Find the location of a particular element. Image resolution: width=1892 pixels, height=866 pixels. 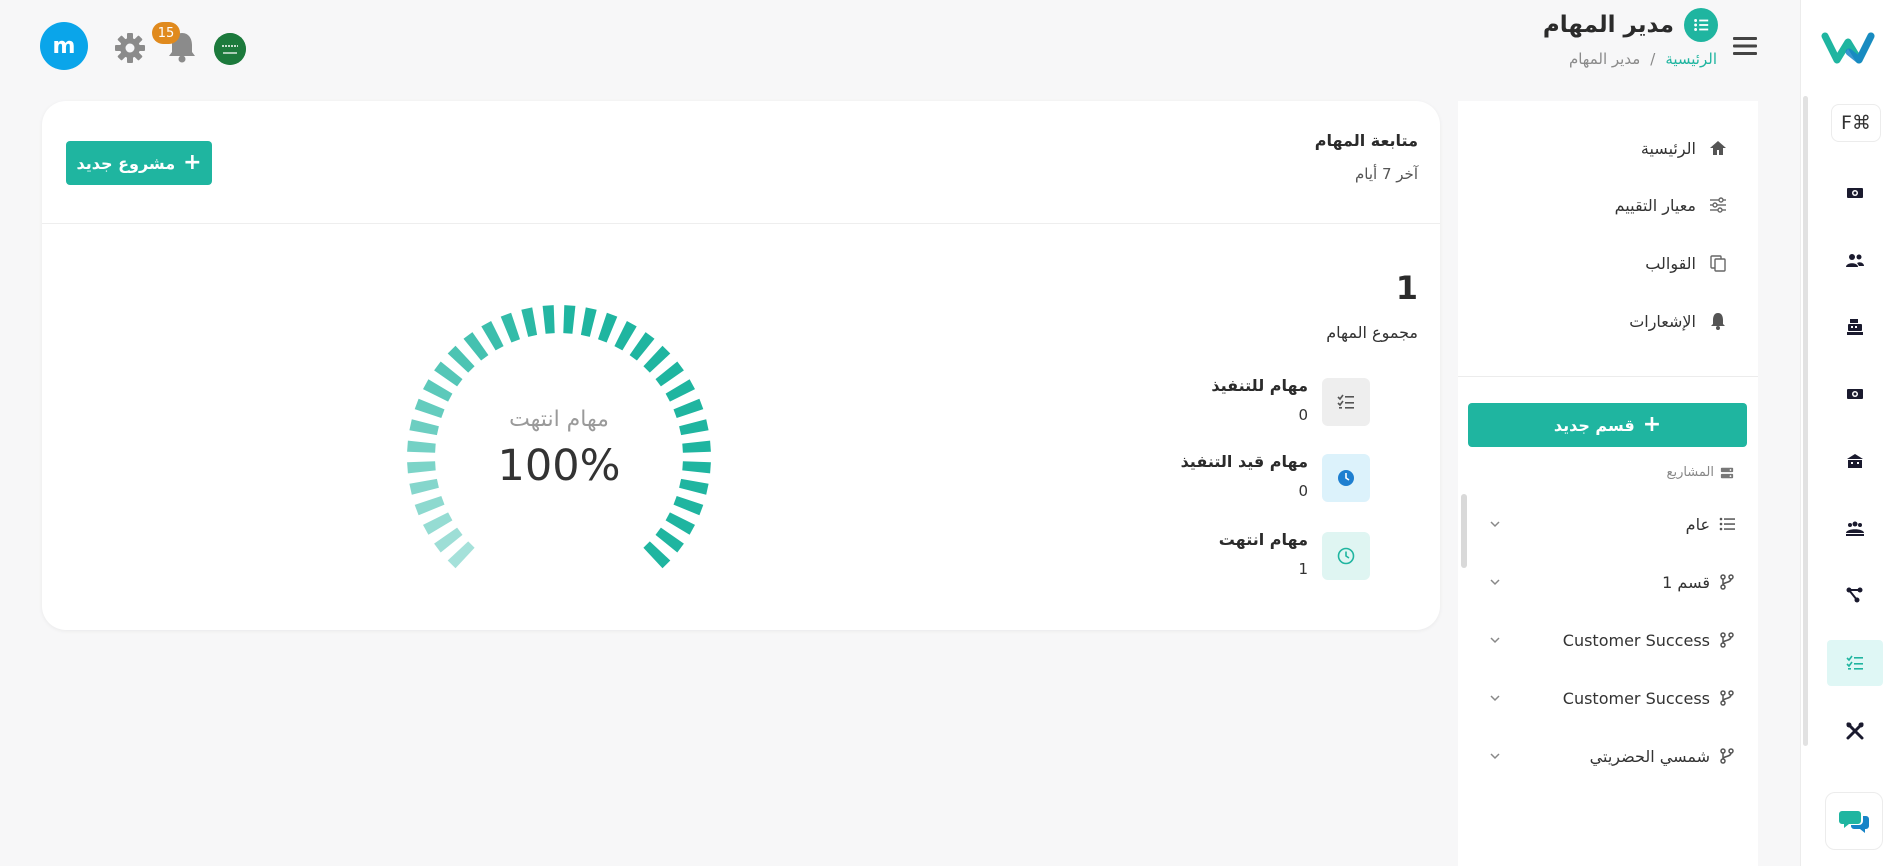

project-row-shamsi: شمسي الحضريتي is located at coordinates (1612, 756).